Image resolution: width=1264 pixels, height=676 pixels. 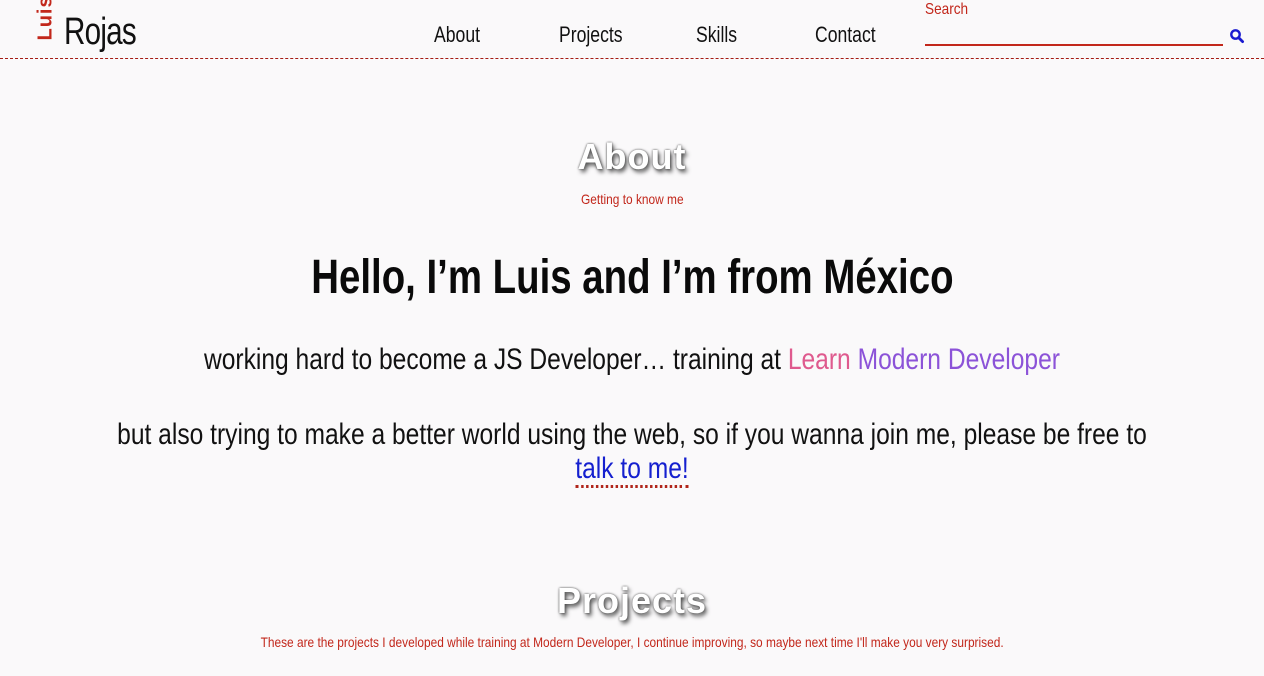 I want to click on nav-about: About, so click(x=457, y=35).